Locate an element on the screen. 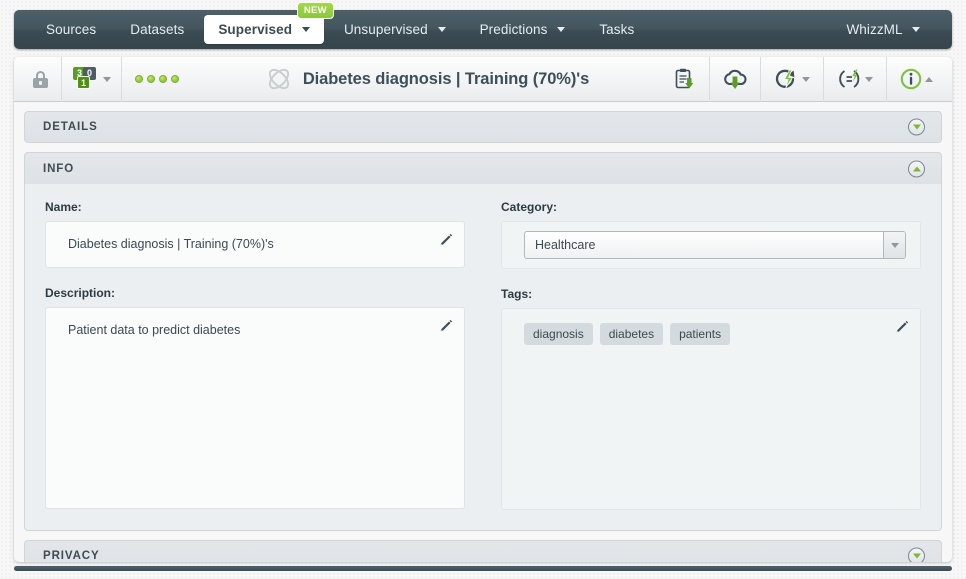 The image size is (966, 579). nav-item-unsupervised: Unsupervised is located at coordinates (395, 29).